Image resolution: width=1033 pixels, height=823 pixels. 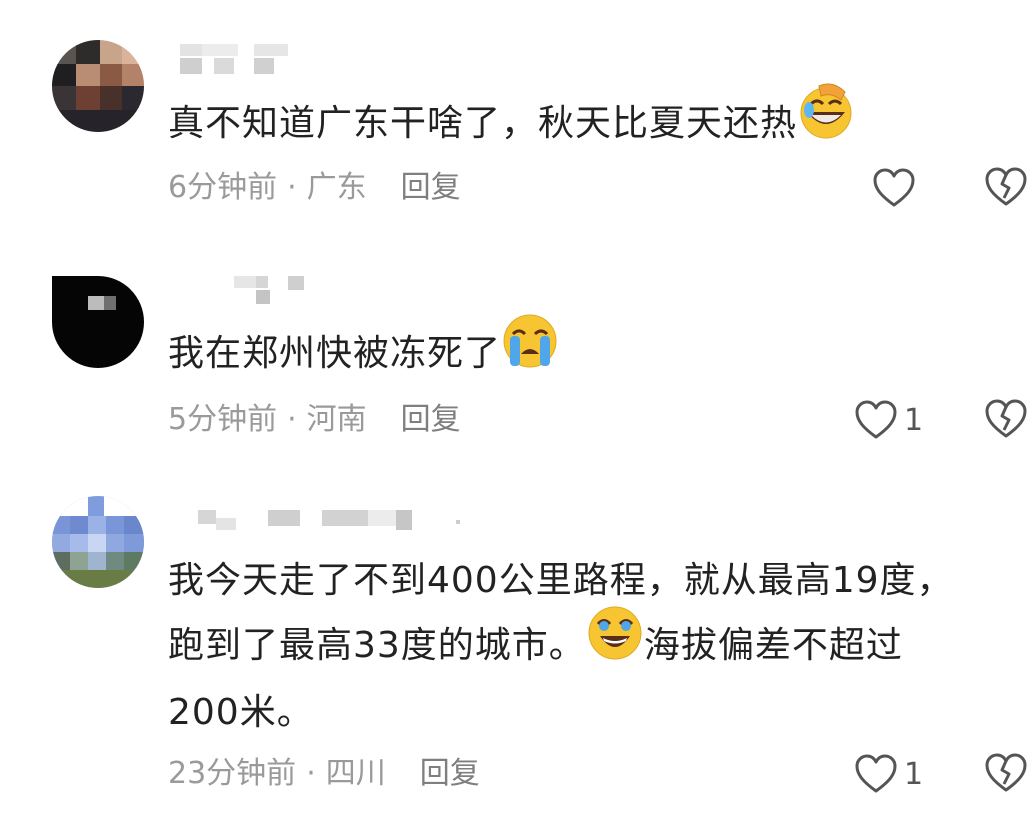 I want to click on comment-time: 6分钟前, so click(x=223, y=187).